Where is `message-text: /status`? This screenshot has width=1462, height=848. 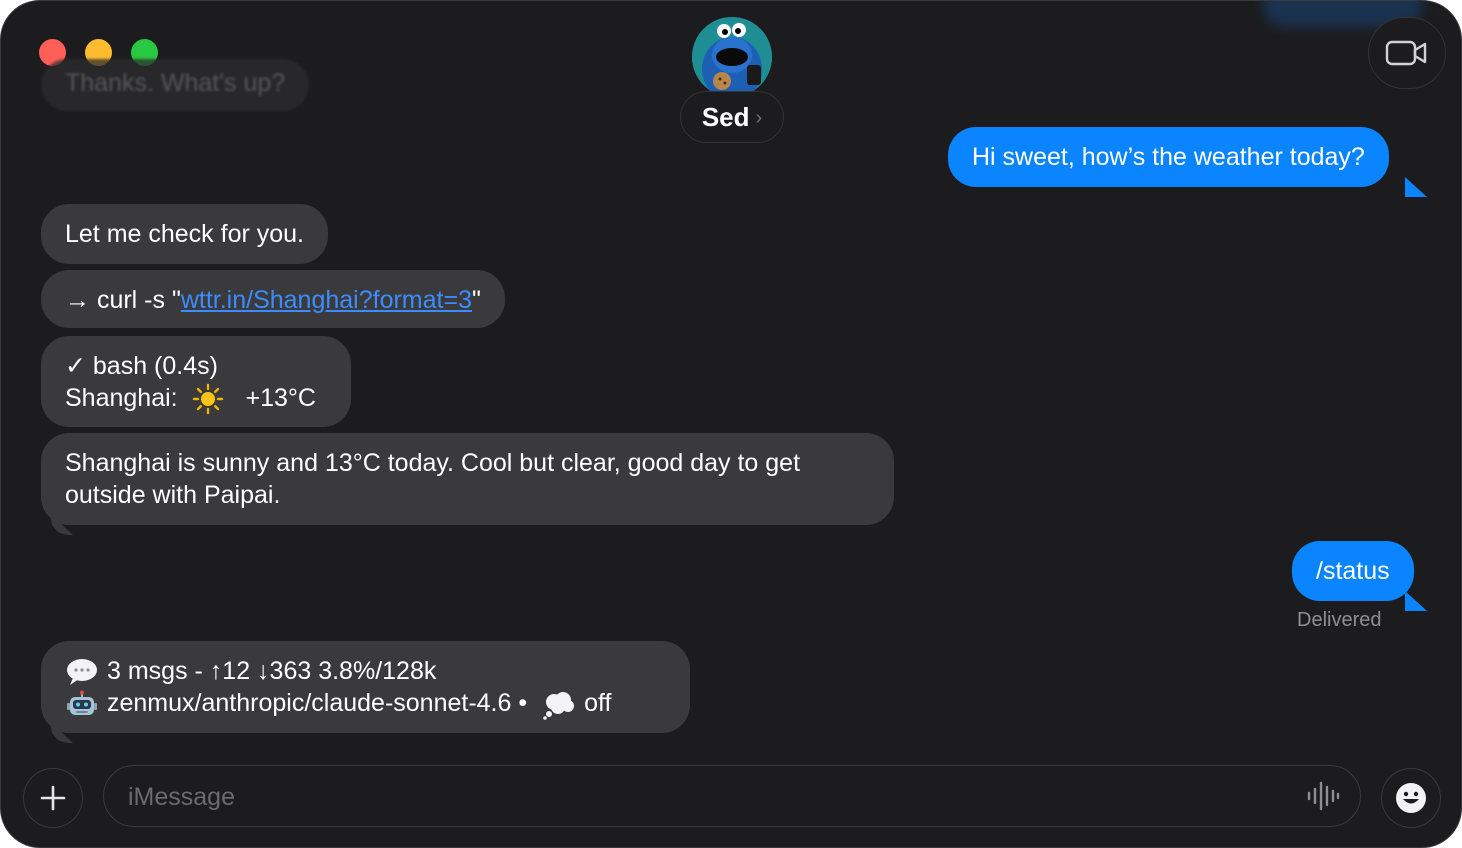 message-text: /status is located at coordinates (1353, 571).